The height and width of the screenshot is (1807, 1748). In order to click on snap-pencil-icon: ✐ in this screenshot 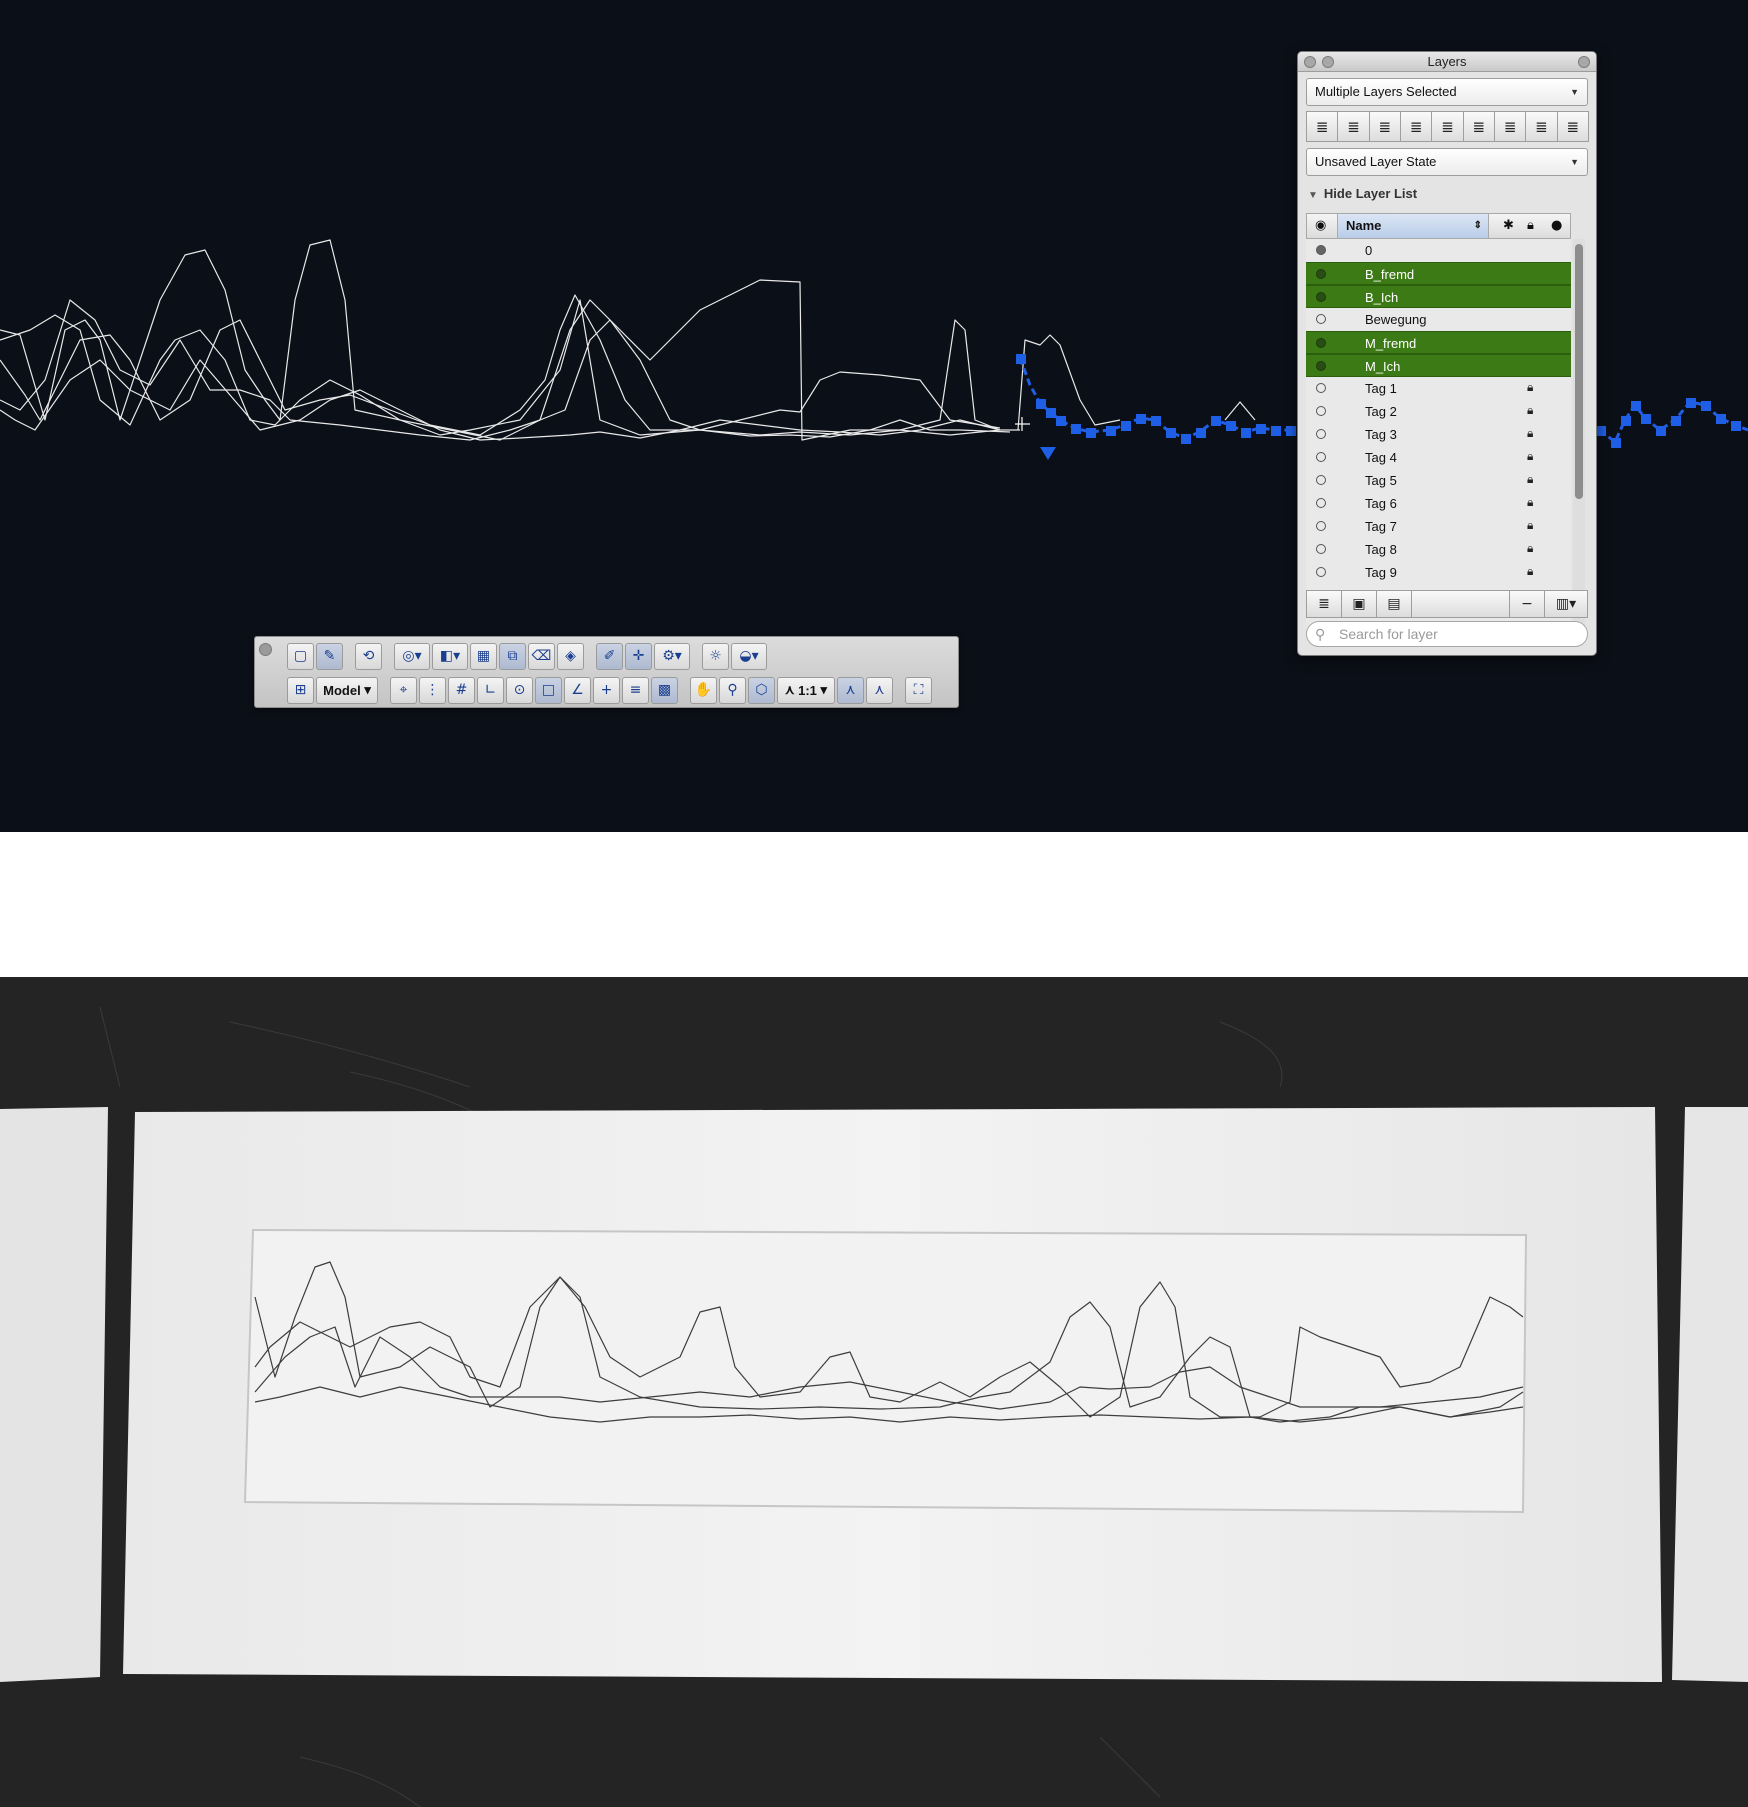, I will do `click(609, 656)`.